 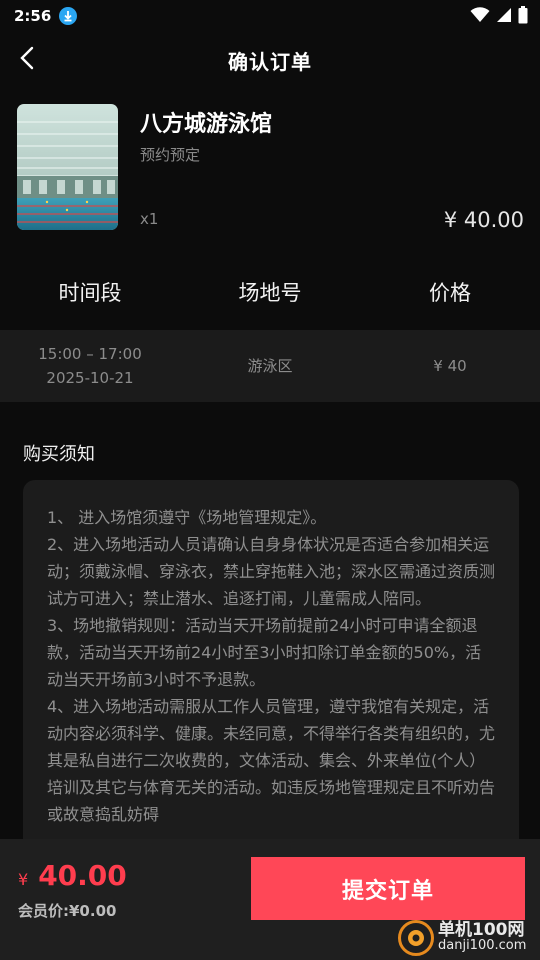 I want to click on chevron-left-icon, so click(x=28, y=60).